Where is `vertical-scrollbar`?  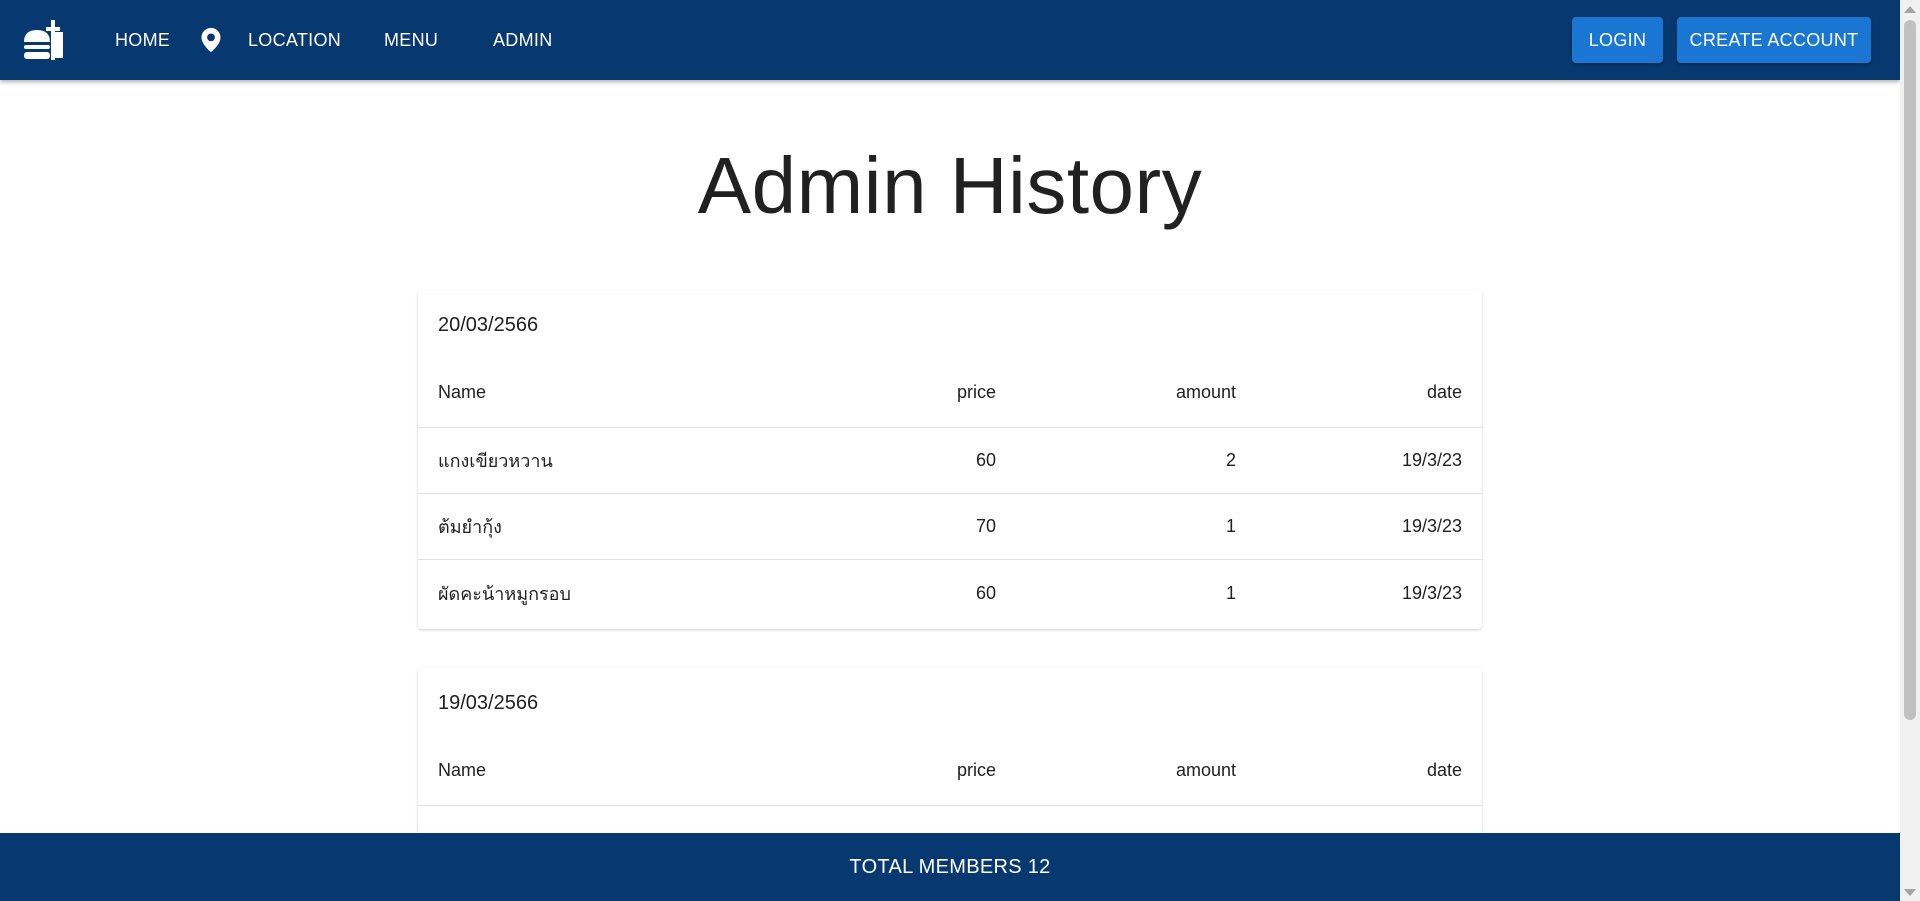 vertical-scrollbar is located at coordinates (1910, 450).